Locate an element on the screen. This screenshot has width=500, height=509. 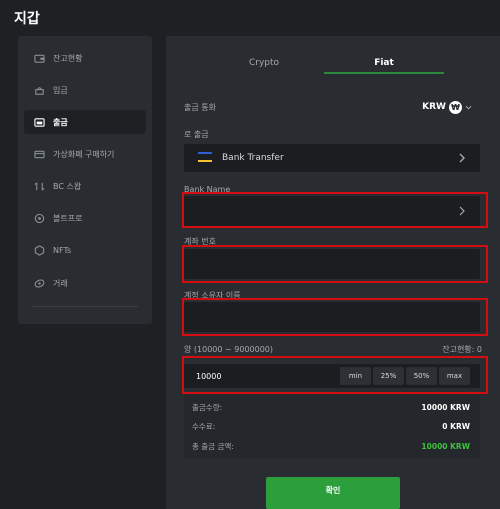
sidebar-item-bc-swap: BC 스왑 is located at coordinates (85, 186).